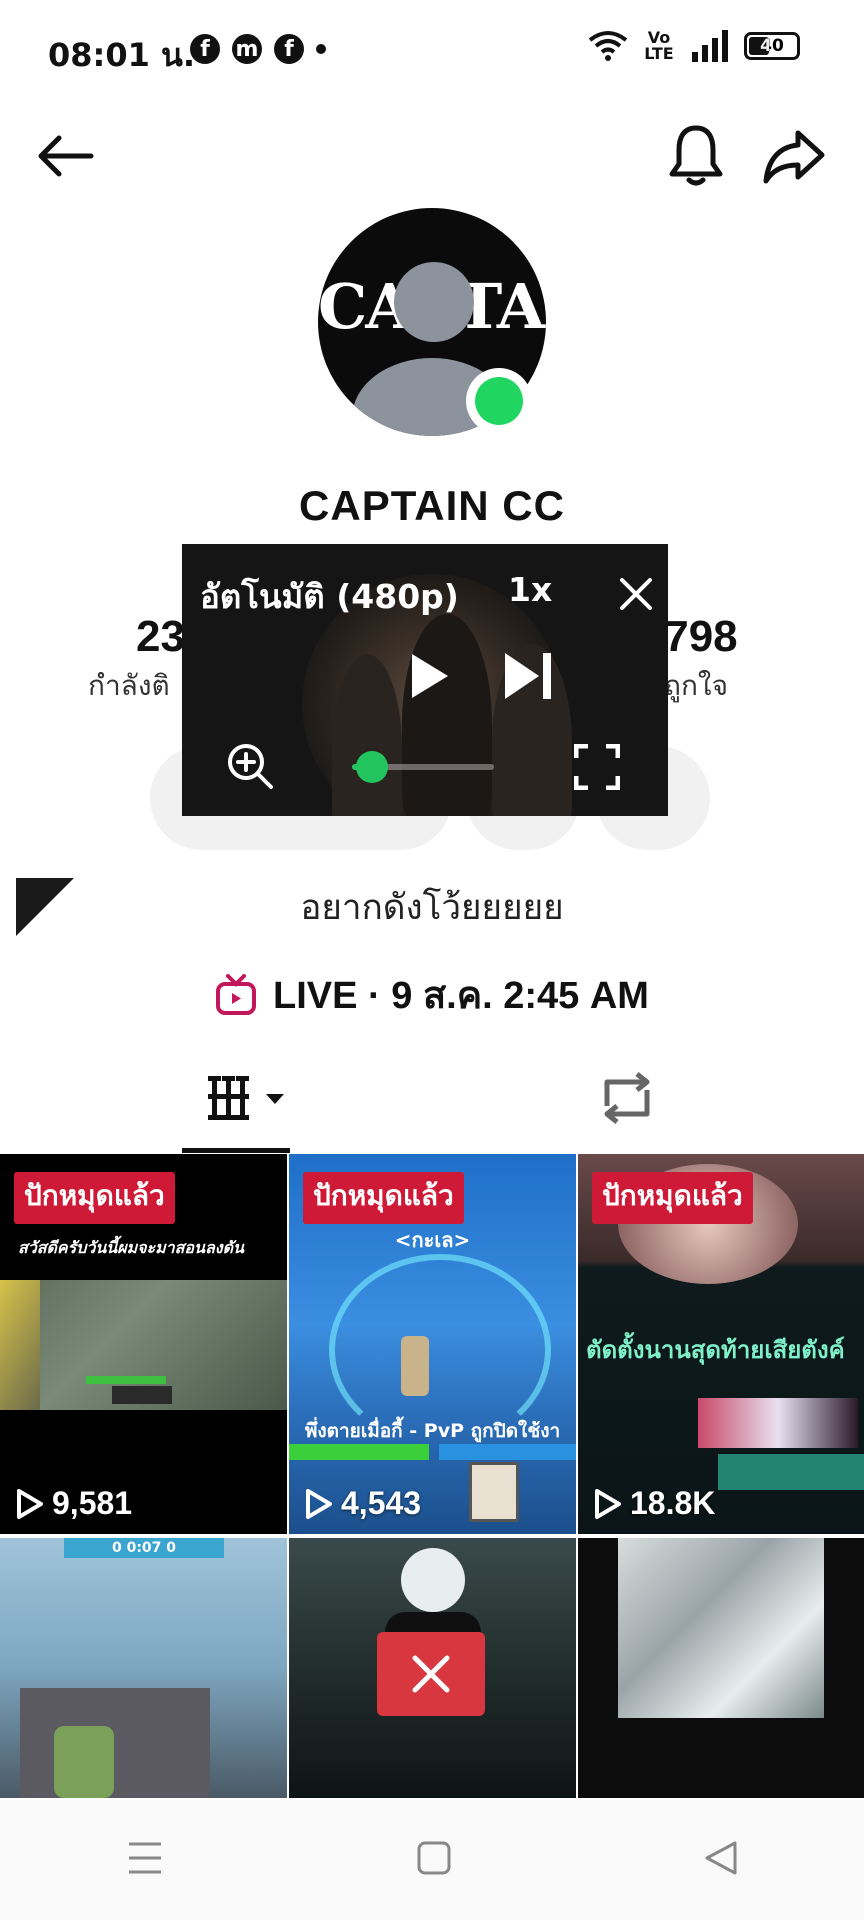 Image resolution: width=864 pixels, height=1920 pixels. What do you see at coordinates (247, 49) in the screenshot?
I see `messenger-icon: m` at bounding box center [247, 49].